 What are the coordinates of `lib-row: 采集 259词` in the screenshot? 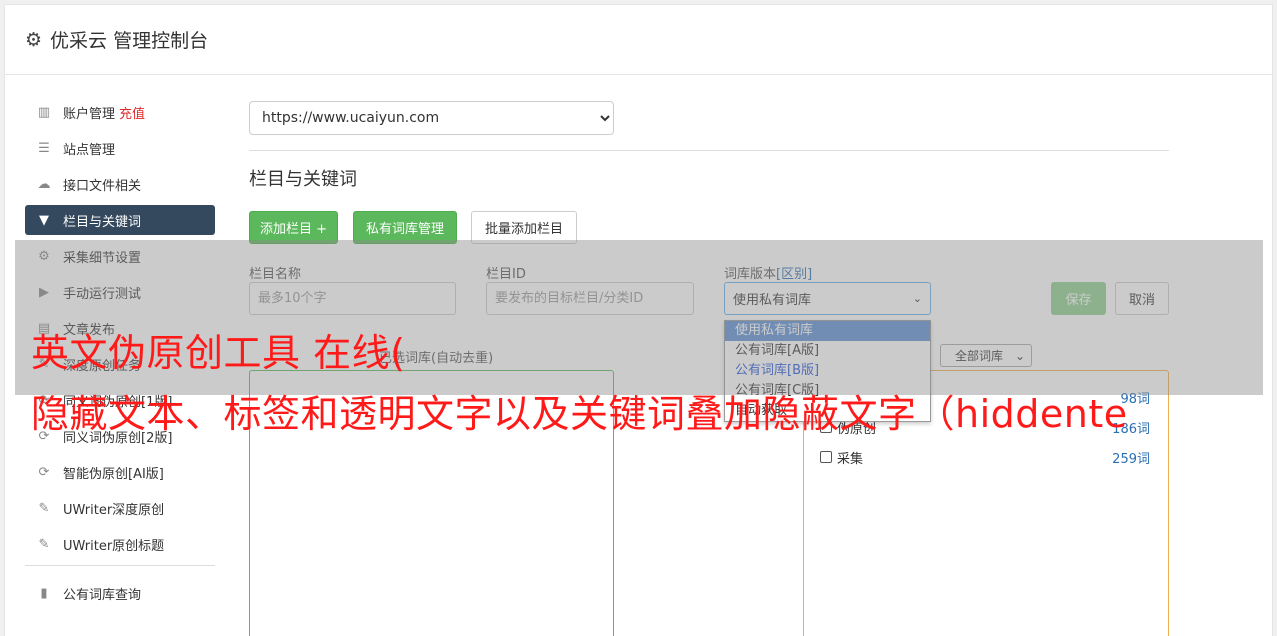 It's located at (985, 457).